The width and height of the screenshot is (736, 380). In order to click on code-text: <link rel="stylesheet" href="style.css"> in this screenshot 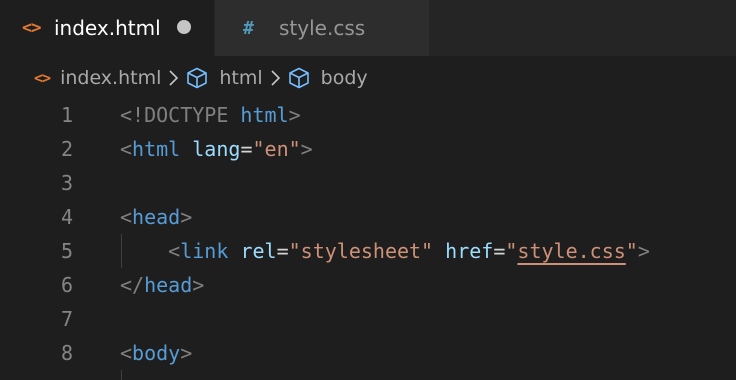, I will do `click(385, 251)`.